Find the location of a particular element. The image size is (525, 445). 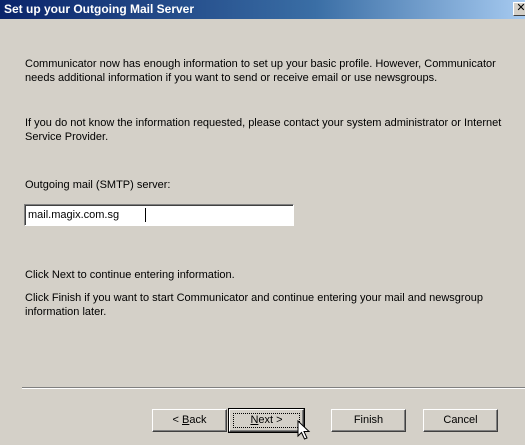

back-rest: ack is located at coordinates (198, 420).